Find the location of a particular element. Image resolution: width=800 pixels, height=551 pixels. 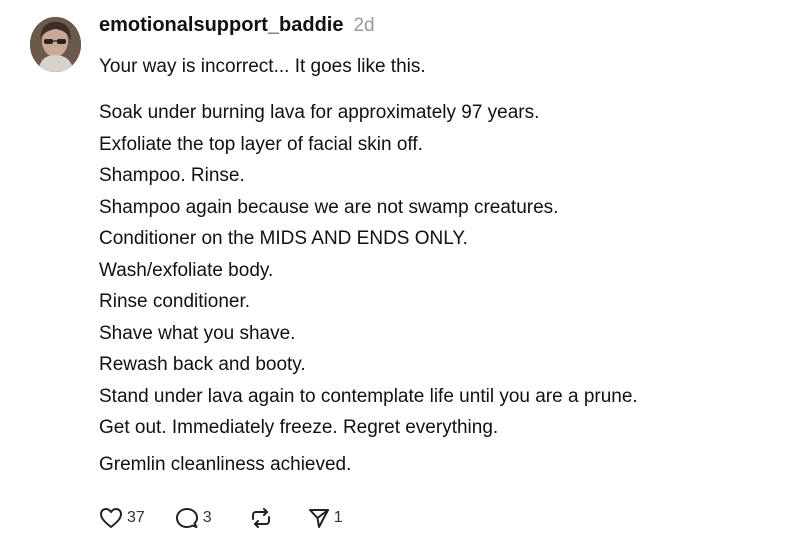

list-item: Rinse conditioner. is located at coordinates (175, 301).